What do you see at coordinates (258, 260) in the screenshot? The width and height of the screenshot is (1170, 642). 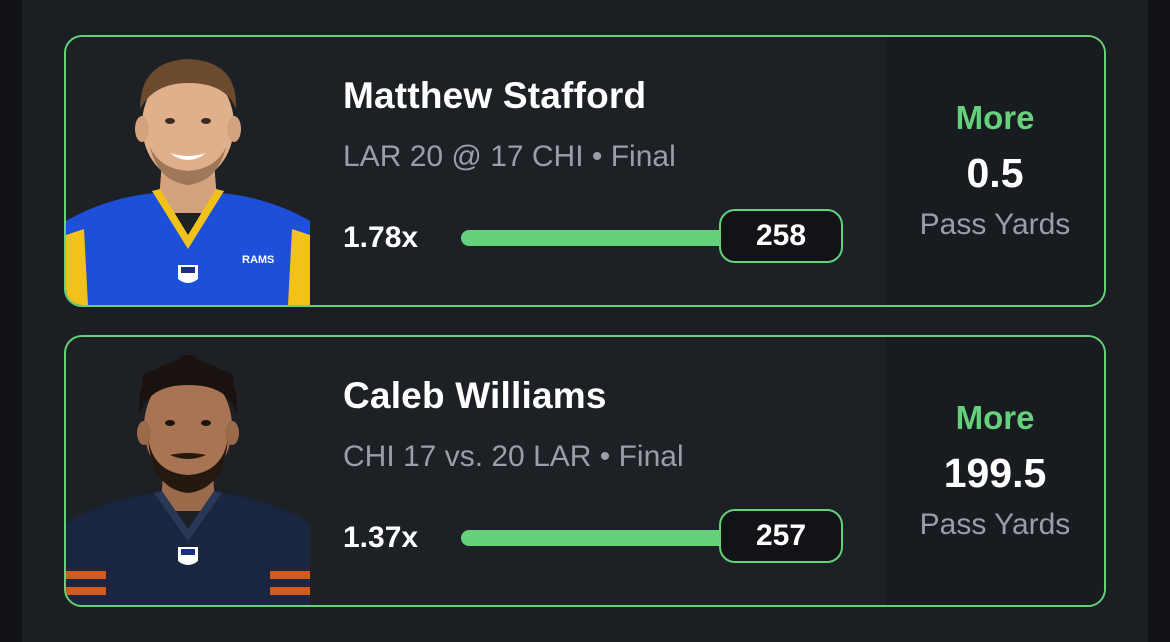 I see `jersey-rams-text: RAMS` at bounding box center [258, 260].